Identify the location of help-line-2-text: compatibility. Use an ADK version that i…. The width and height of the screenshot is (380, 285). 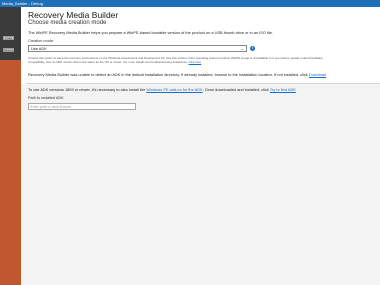
(108, 62).